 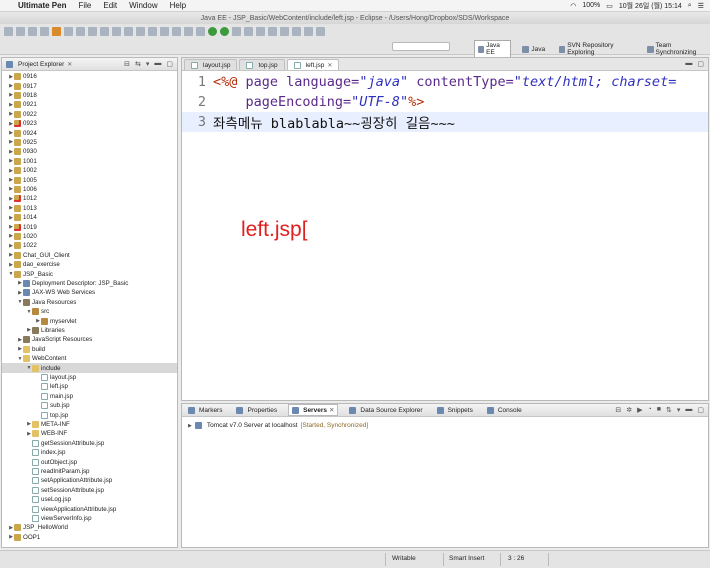 I want to click on stop-server-icon: ■, so click(x=659, y=410).